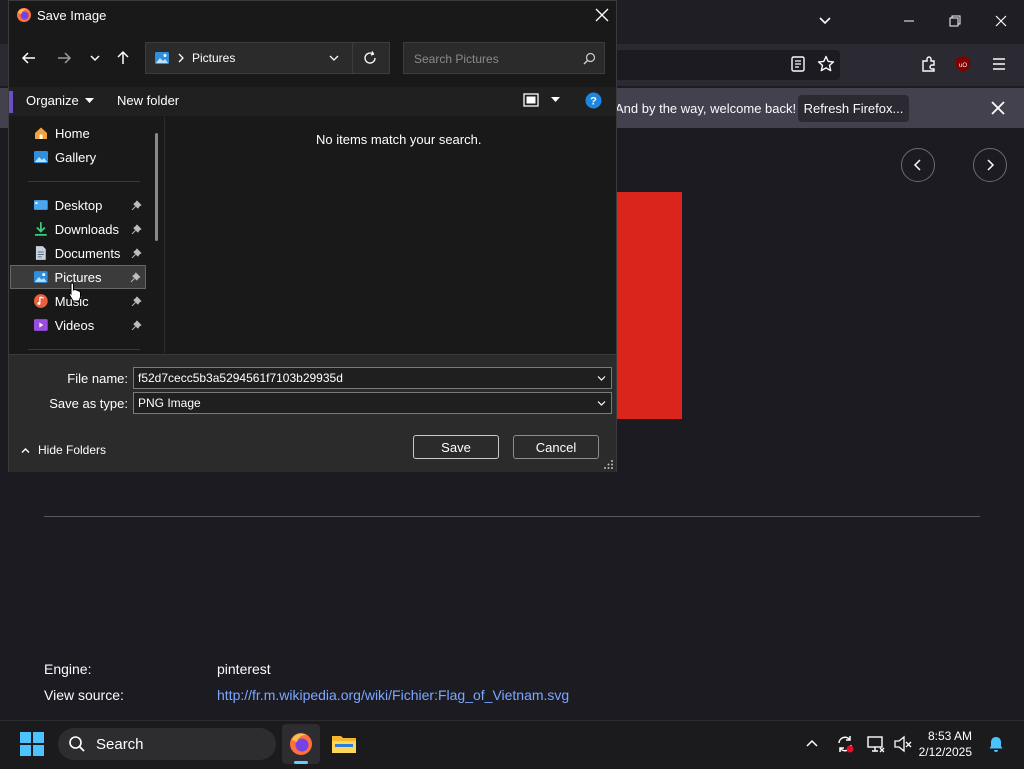 The height and width of the screenshot is (769, 1024). I want to click on up-button, so click(123, 58).